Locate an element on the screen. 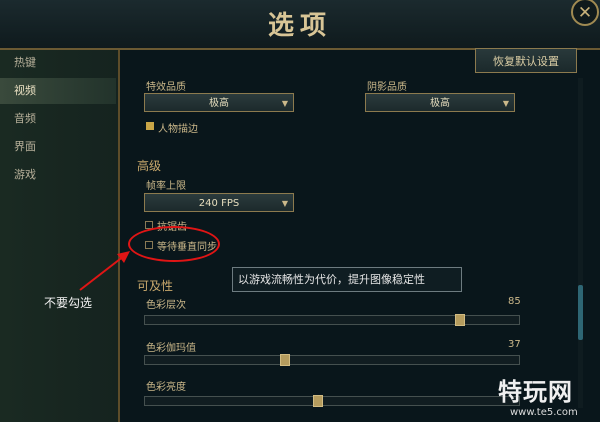 The image size is (600, 422). fps-cap-value: 240 FPS is located at coordinates (219, 203).